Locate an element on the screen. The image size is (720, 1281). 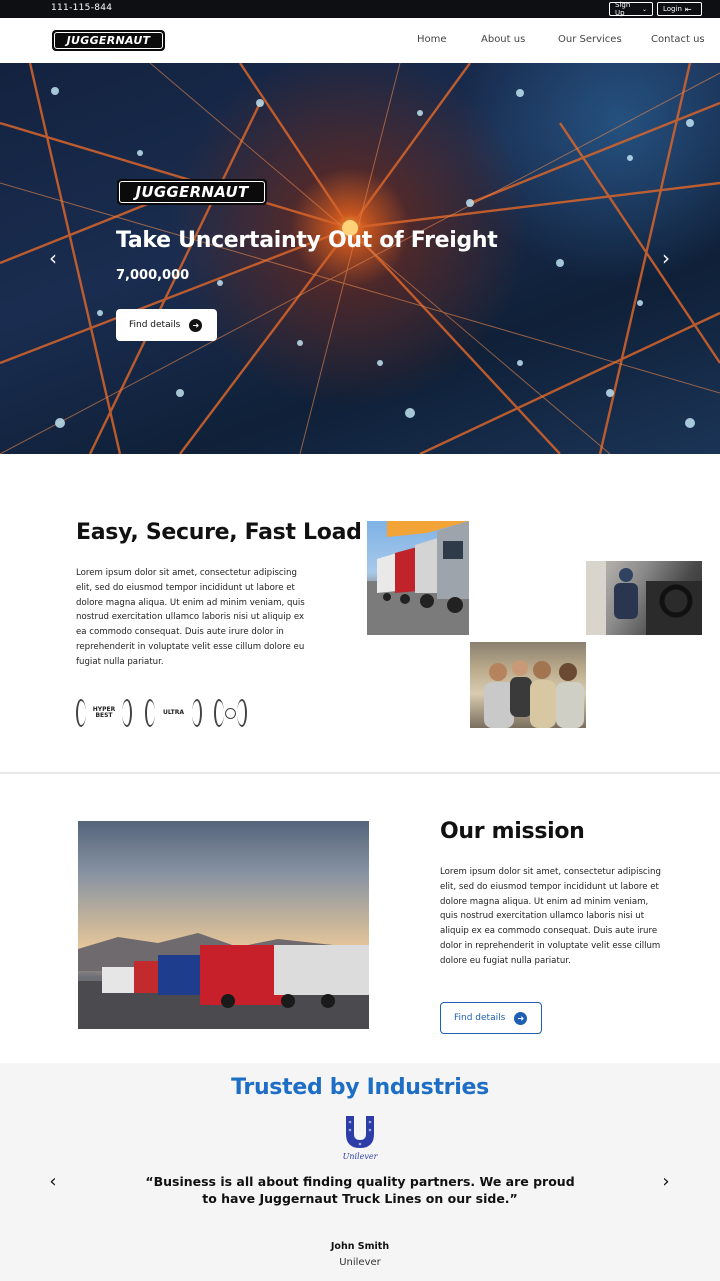
nav-services: Our Services is located at coordinates (590, 39).